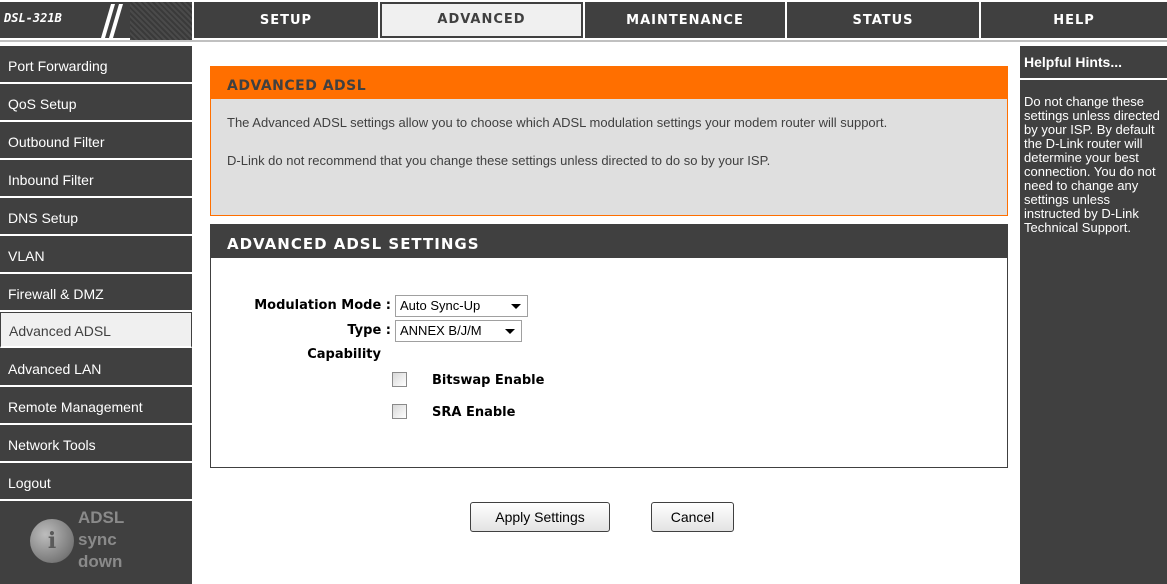 Image resolution: width=1167 pixels, height=584 pixels. Describe the element at coordinates (96, 20) in the screenshot. I see `brand-logo: DSL-321B` at that location.